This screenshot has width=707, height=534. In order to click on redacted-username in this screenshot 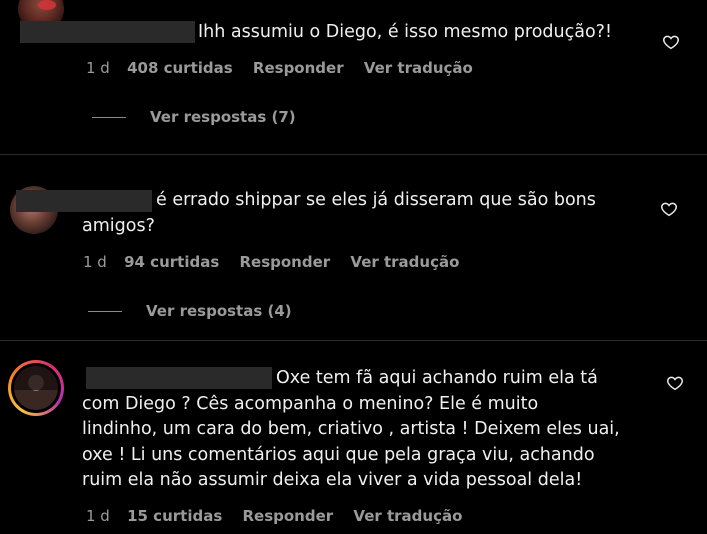, I will do `click(107, 32)`.